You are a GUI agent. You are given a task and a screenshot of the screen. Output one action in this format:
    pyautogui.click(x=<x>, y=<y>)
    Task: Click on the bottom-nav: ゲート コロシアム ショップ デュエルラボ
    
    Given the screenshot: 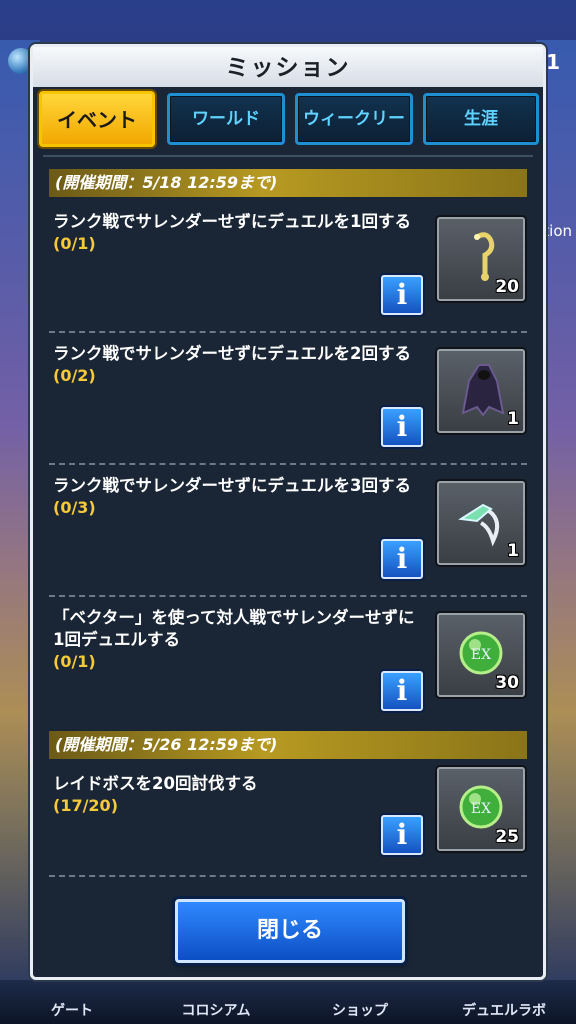 What is the action you would take?
    pyautogui.click(x=288, y=1002)
    